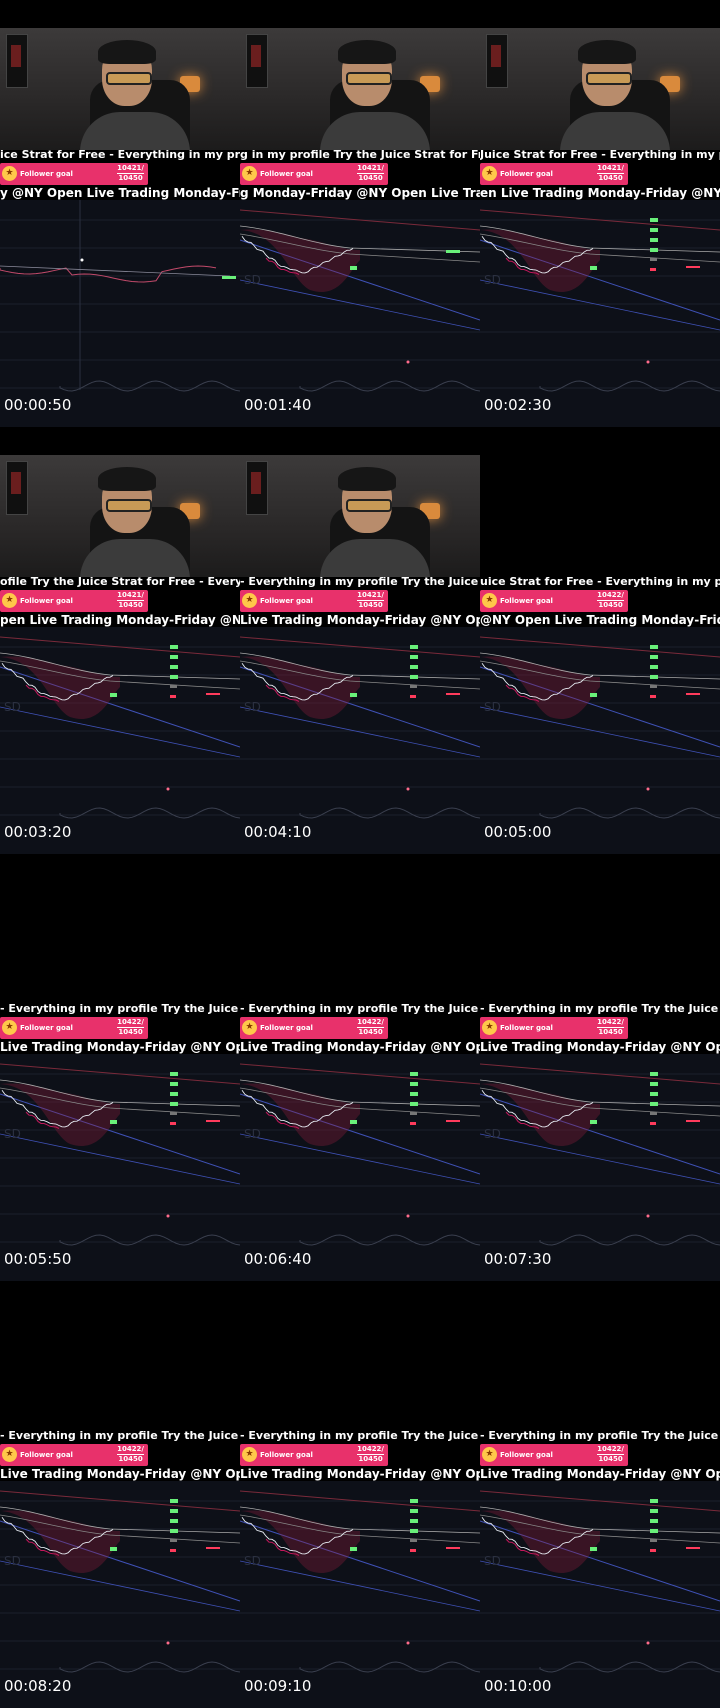 The height and width of the screenshot is (1708, 720). What do you see at coordinates (600, 620) in the screenshot?
I see `stream-subtitle: @NY Open Live Trading Monday-Friday` at bounding box center [600, 620].